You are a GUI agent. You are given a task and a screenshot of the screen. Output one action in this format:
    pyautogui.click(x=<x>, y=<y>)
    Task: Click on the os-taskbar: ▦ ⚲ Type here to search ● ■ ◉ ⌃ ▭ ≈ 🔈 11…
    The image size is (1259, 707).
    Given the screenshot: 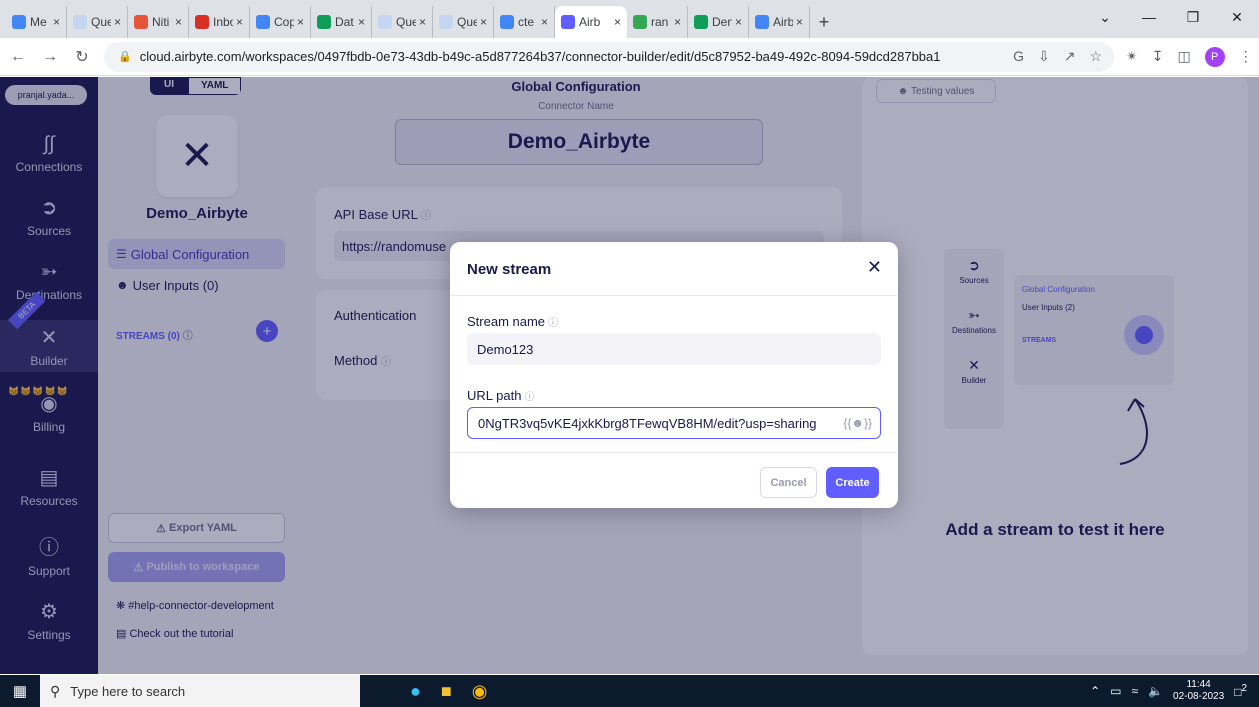 What is the action you would take?
    pyautogui.click(x=629, y=691)
    